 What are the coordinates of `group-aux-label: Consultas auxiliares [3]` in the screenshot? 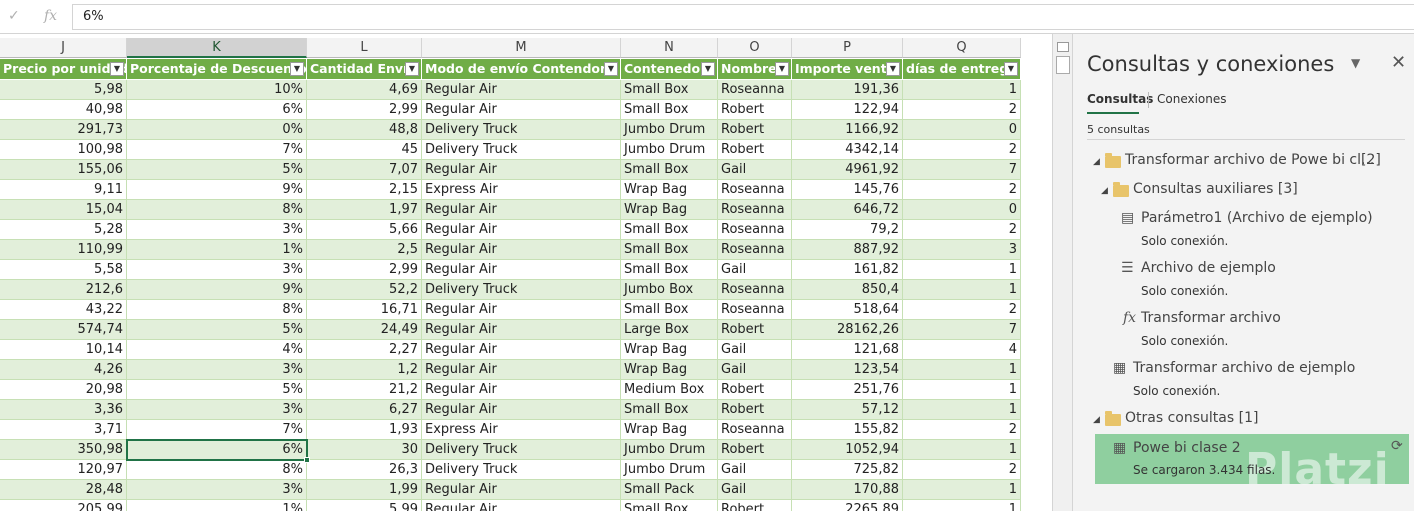 It's located at (1215, 189).